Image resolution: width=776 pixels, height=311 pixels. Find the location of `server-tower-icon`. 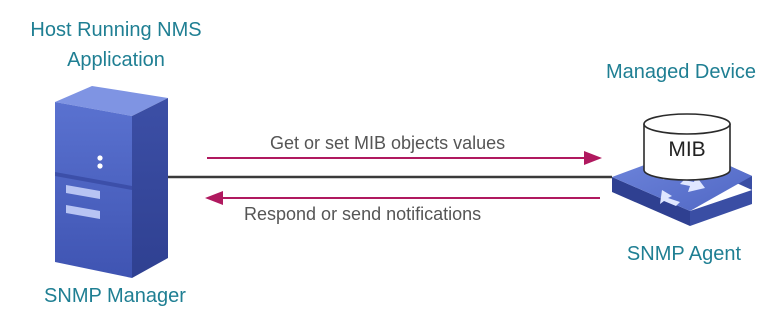

server-tower-icon is located at coordinates (111, 182).